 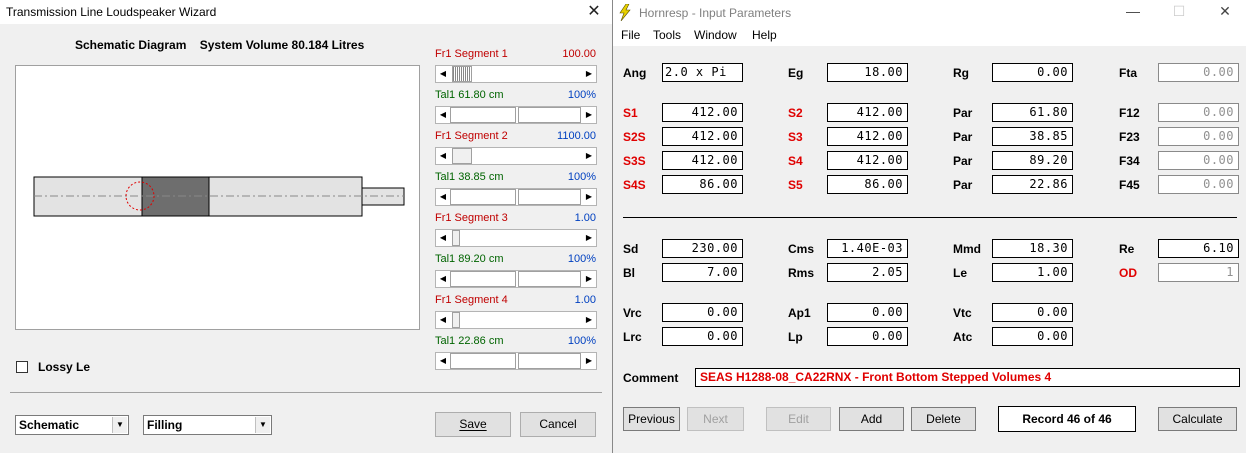 I want to click on param-label-vtc: Vtc, so click(x=962, y=313).